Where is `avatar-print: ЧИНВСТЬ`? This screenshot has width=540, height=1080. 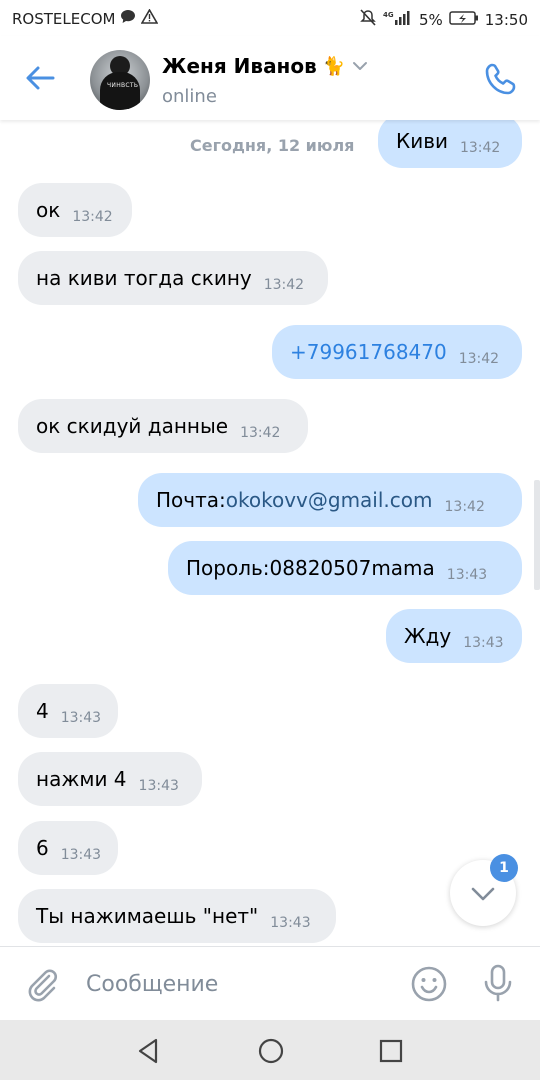
avatar-print: ЧИНВСТЬ is located at coordinates (123, 85).